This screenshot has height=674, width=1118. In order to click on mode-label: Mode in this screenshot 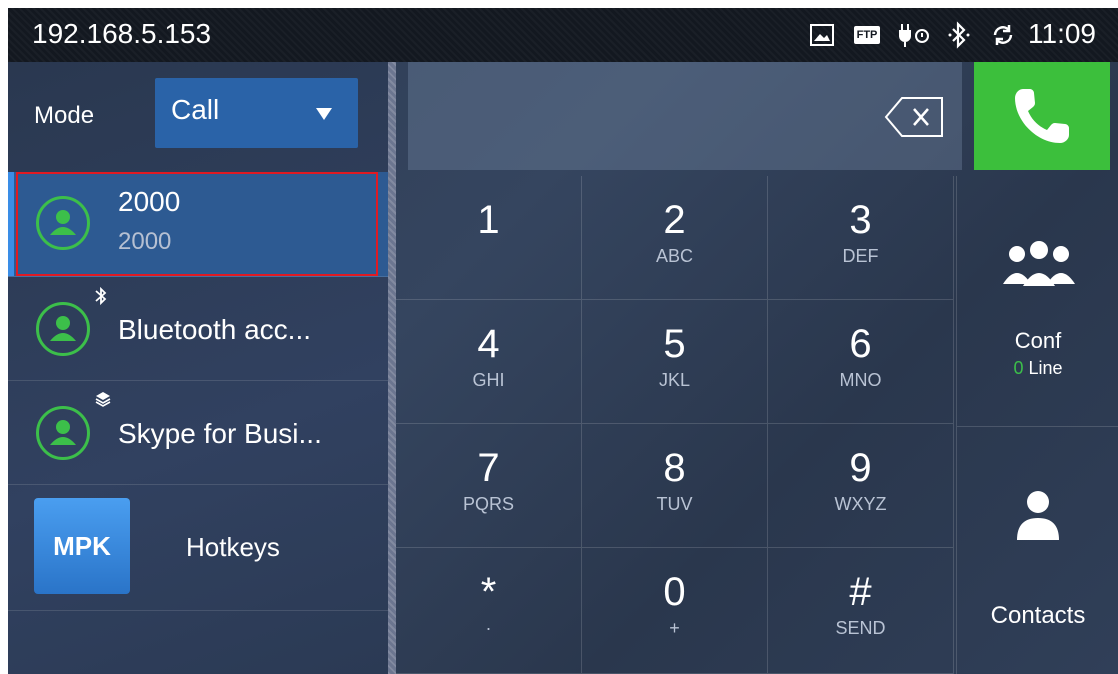, I will do `click(64, 115)`.